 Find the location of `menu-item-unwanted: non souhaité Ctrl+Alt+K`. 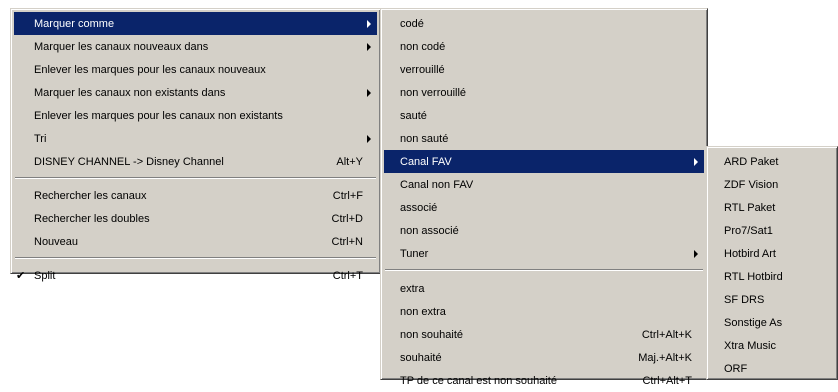

menu-item-unwanted: non souhaité Ctrl+Alt+K is located at coordinates (544, 334).